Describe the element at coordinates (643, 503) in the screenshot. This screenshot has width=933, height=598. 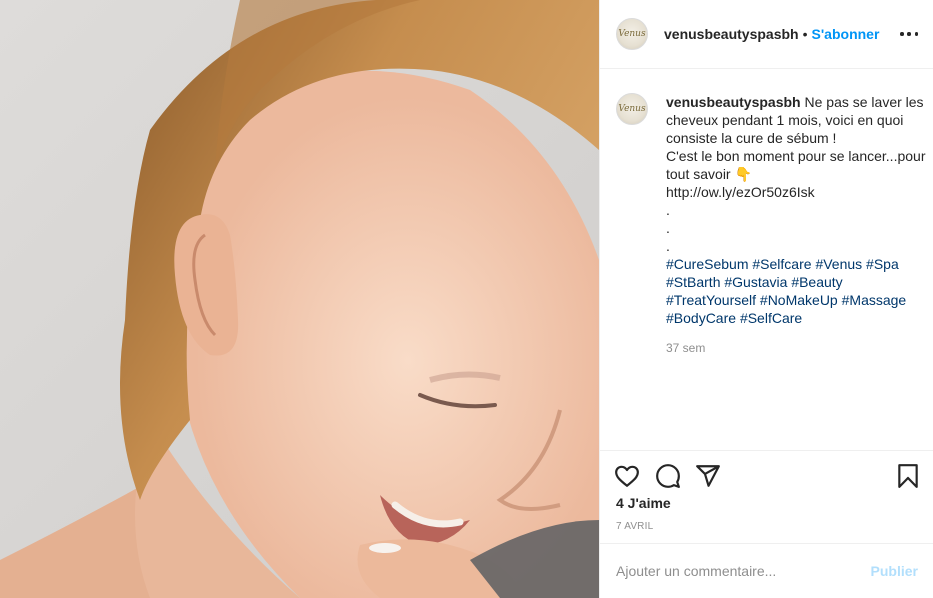
I see `like-count: 4 J'aime` at that location.